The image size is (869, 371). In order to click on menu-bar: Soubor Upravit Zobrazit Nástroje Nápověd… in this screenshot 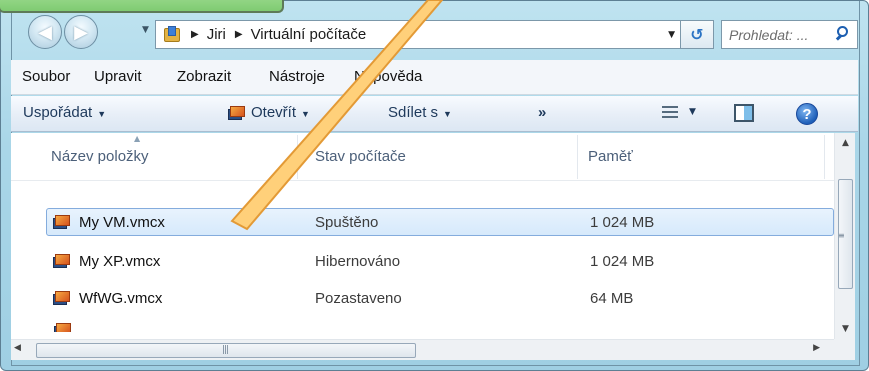, I will do `click(434, 77)`.